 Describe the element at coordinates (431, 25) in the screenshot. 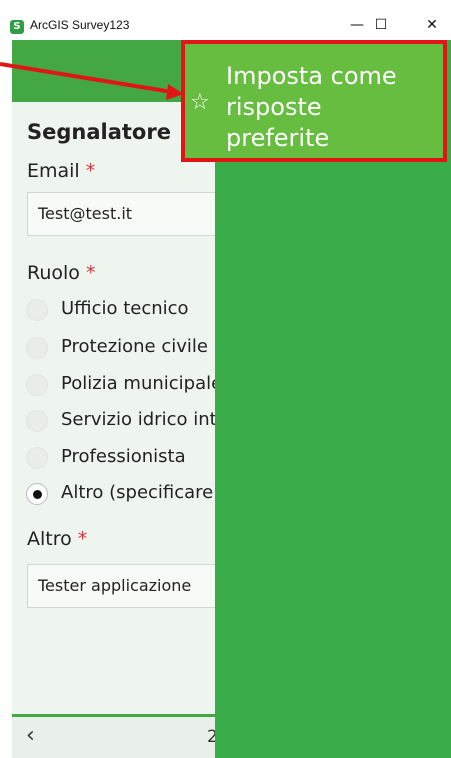

I see `close-button: ✕` at that location.